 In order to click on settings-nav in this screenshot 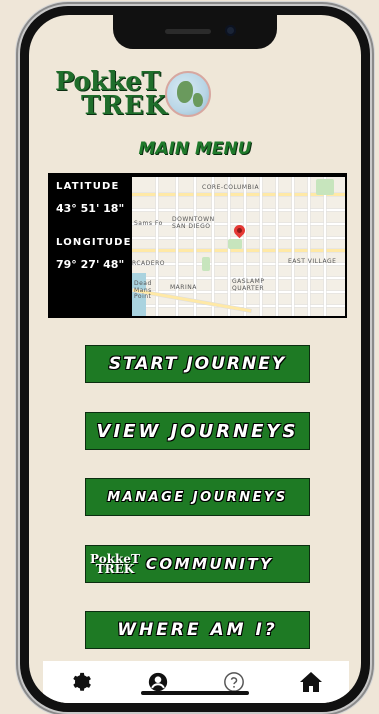, I will do `click(81, 682)`.